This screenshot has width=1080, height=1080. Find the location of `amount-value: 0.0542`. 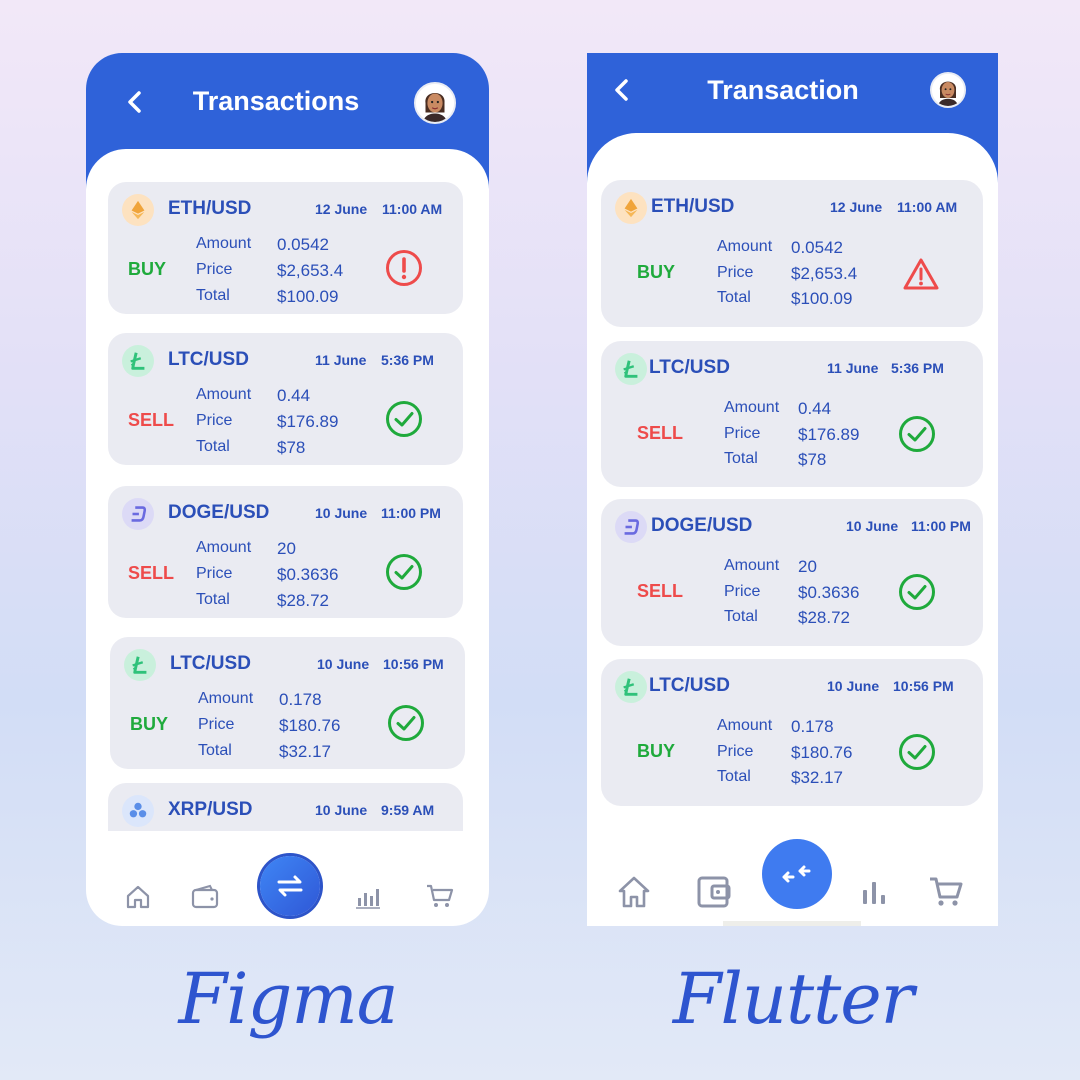

amount-value: 0.0542 is located at coordinates (303, 244).